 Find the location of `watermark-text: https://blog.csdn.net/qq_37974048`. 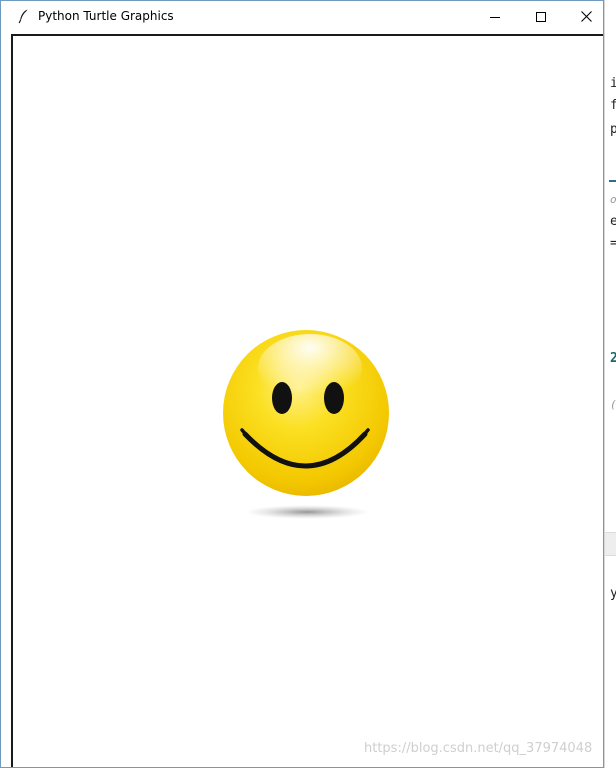

watermark-text: https://blog.csdn.net/qq_37974048 is located at coordinates (478, 748).